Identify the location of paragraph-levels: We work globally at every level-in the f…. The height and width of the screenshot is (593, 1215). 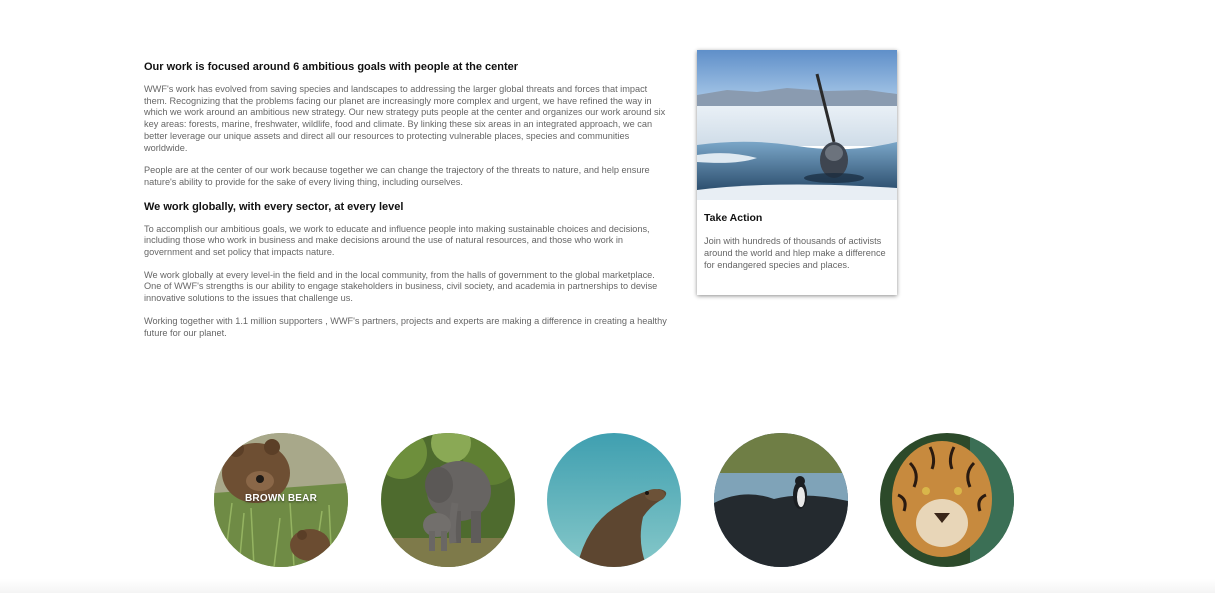
(401, 286).